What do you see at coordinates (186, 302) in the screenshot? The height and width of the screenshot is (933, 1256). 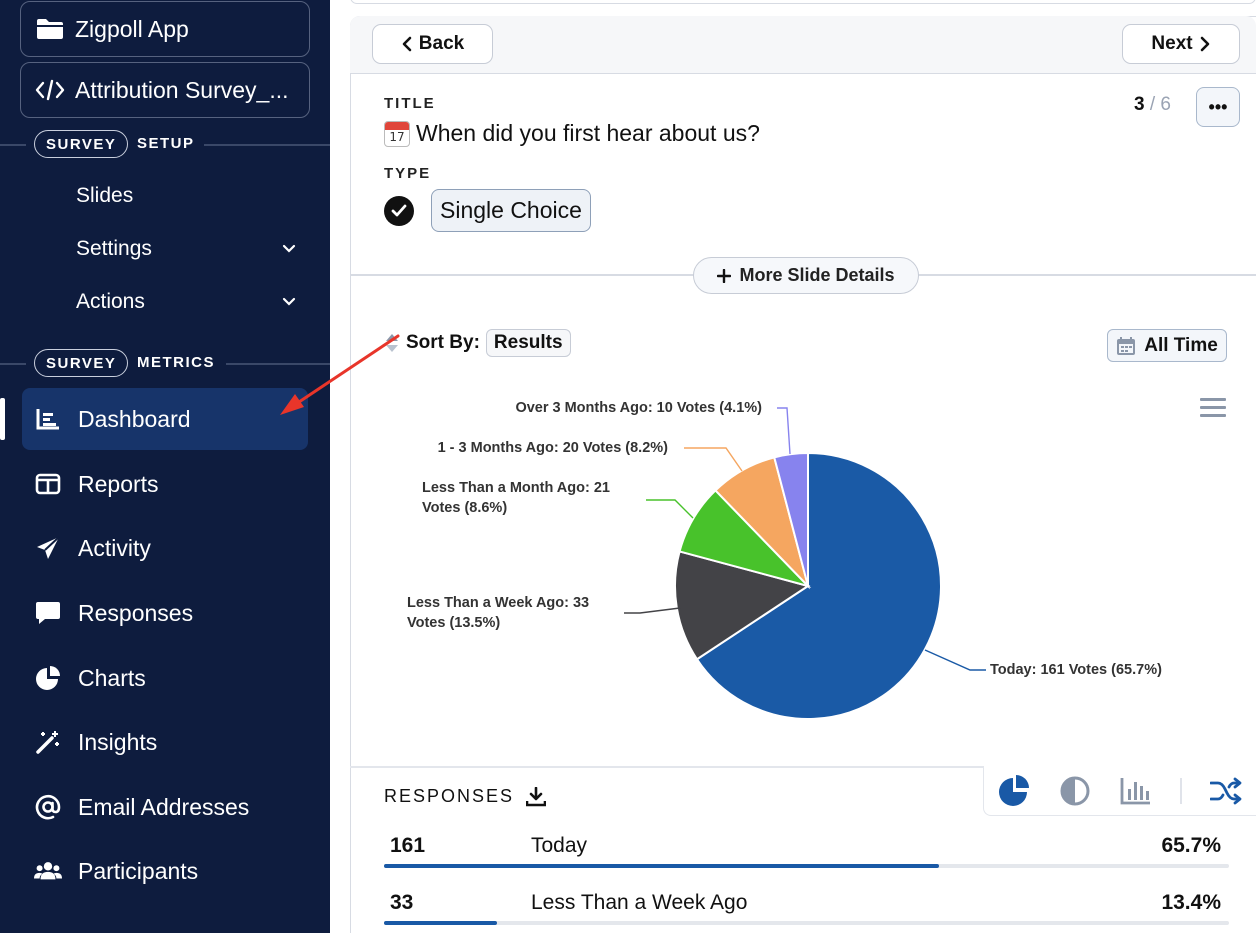 I see `sidebar-item-actions: Actions` at bounding box center [186, 302].